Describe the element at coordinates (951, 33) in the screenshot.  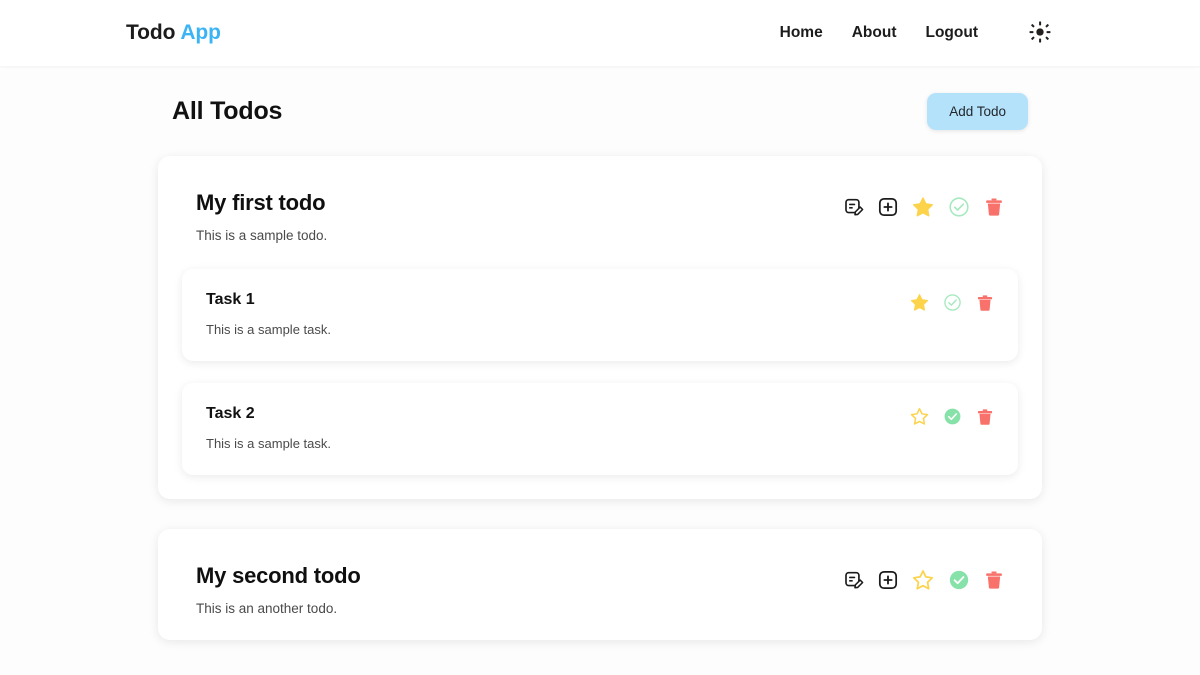
I see `nav-link-logout: Logout` at that location.